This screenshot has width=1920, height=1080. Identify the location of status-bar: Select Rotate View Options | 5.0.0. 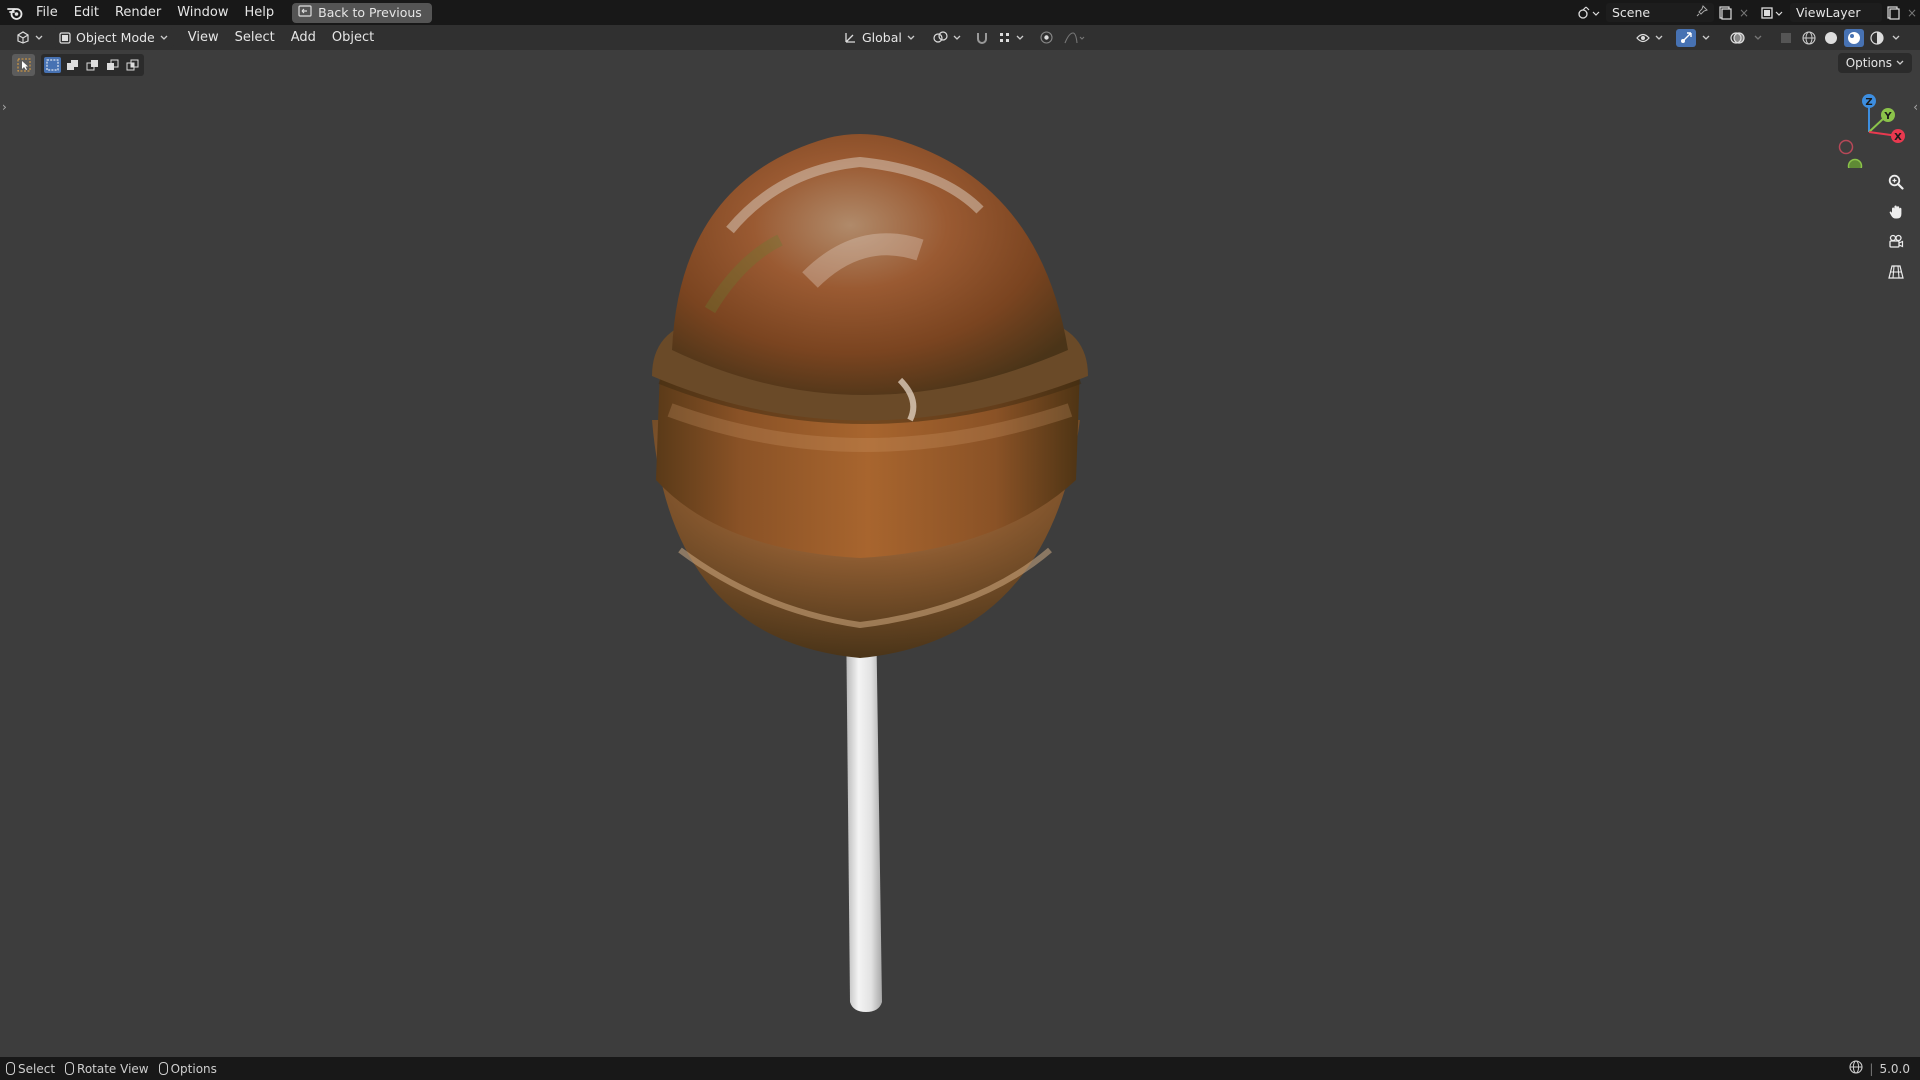
(960, 1068).